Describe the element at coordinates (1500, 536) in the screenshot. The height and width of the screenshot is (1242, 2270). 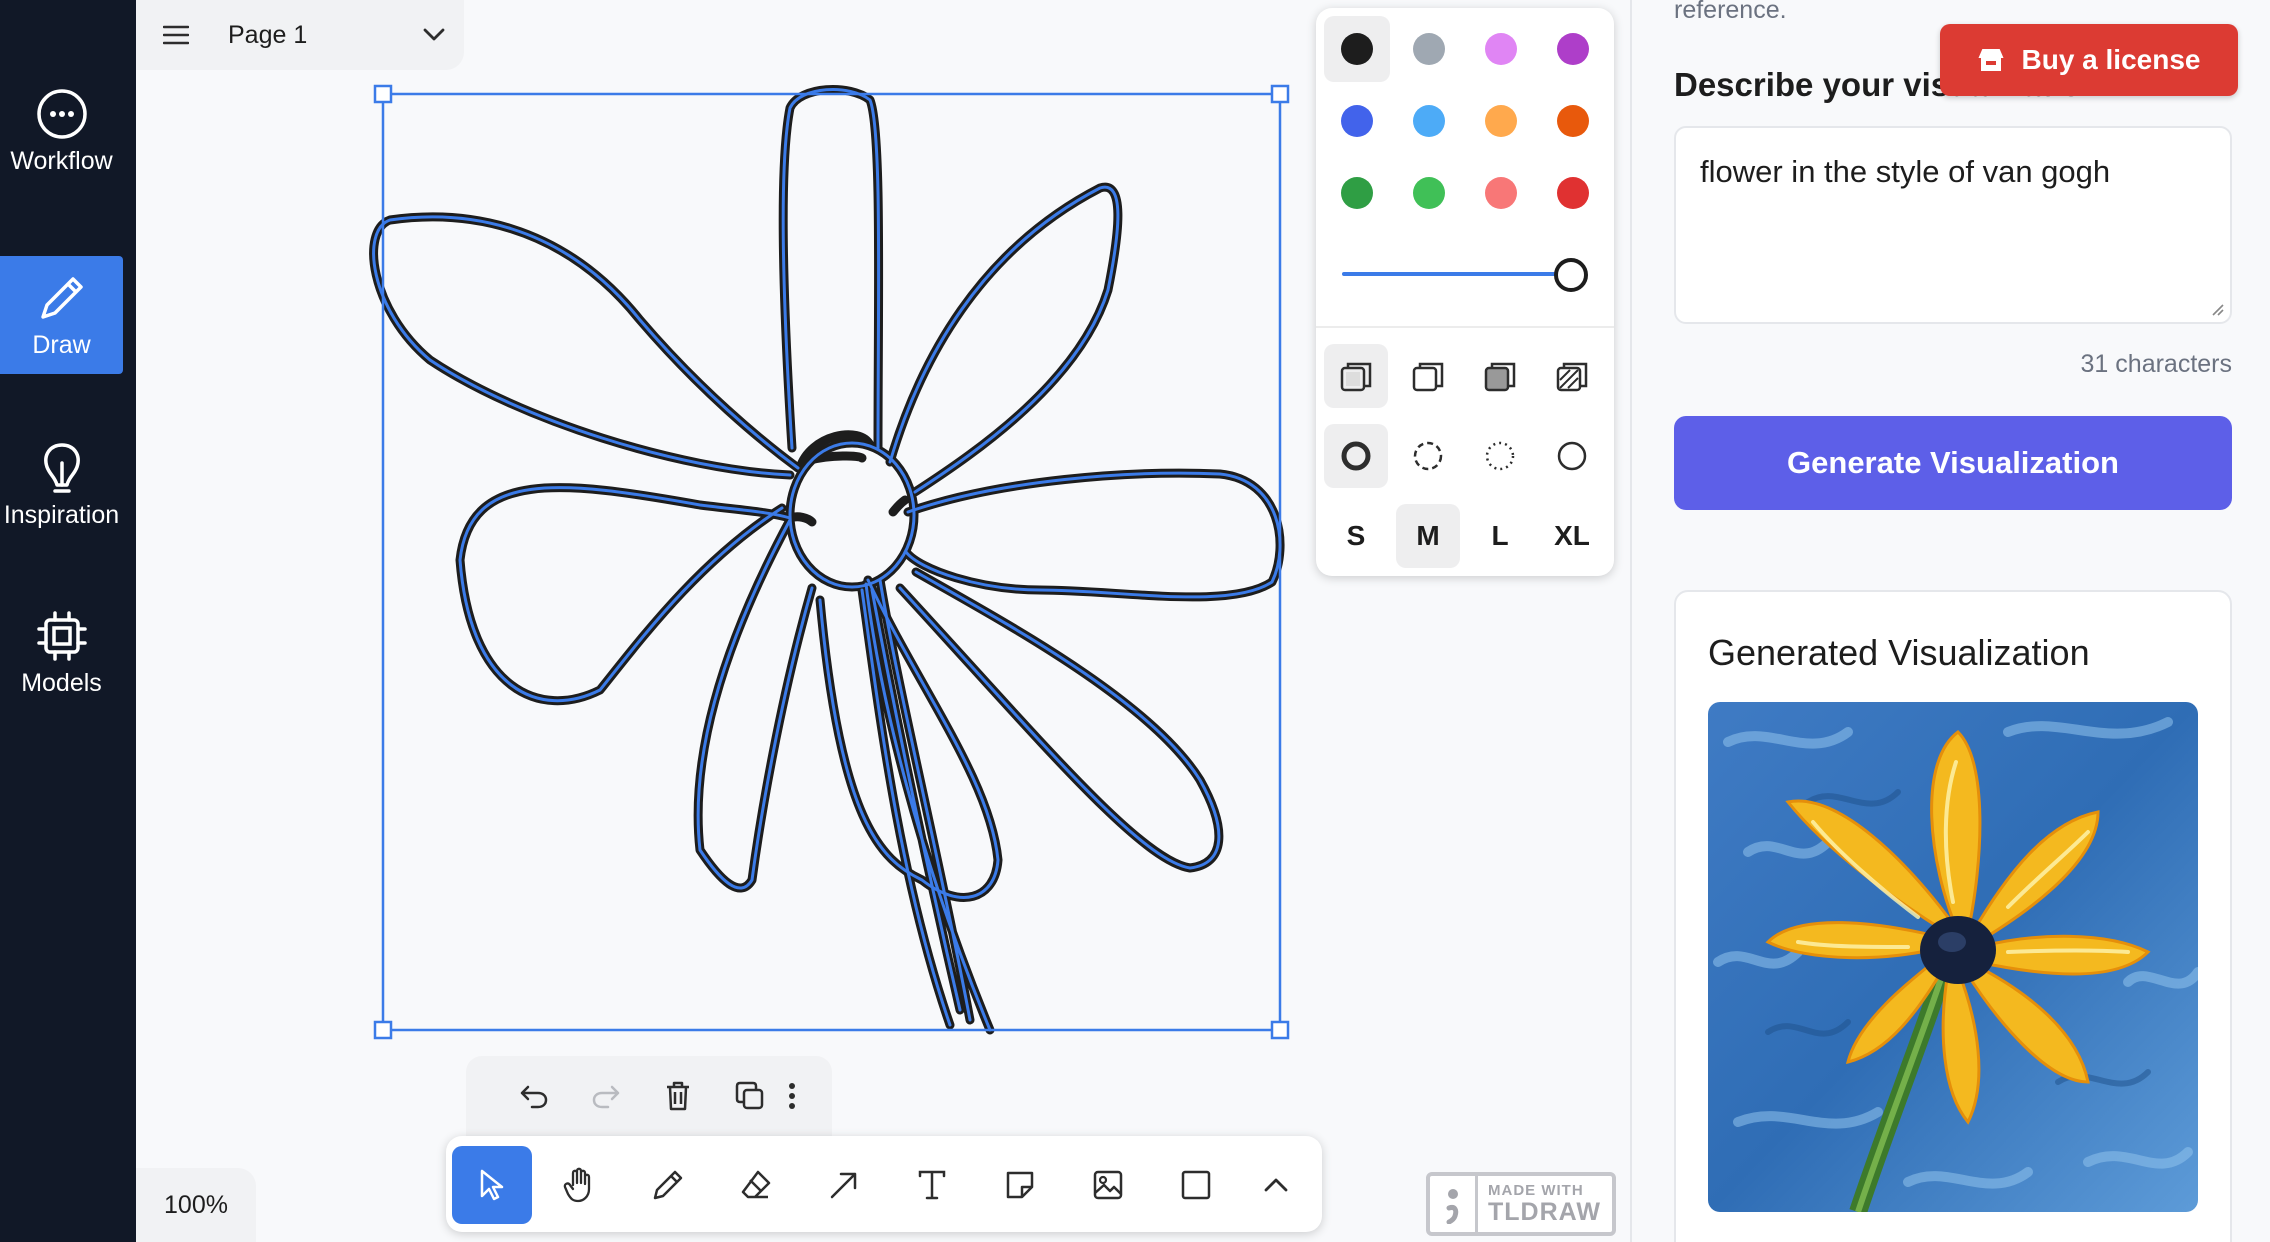
I see `size-l-button: L` at that location.